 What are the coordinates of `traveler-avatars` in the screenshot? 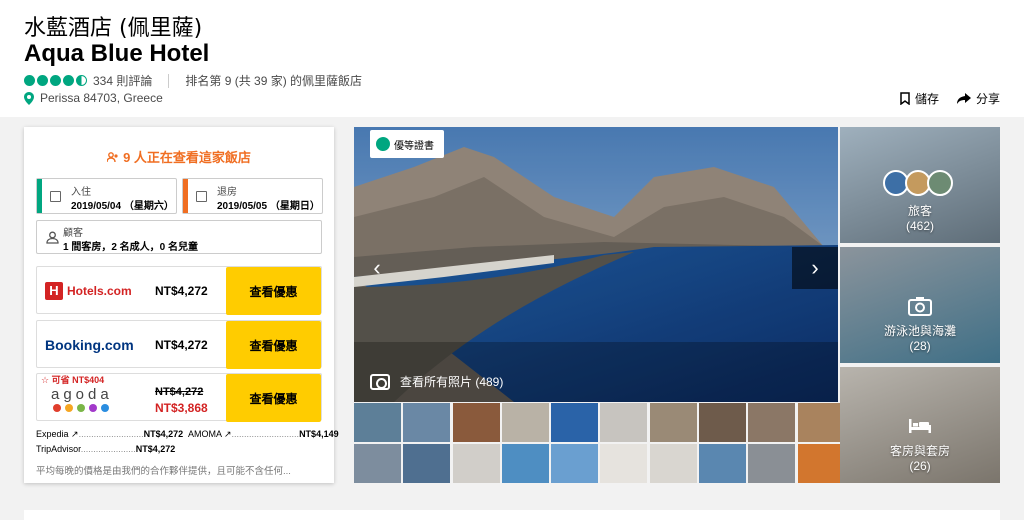 It's located at (918, 183).